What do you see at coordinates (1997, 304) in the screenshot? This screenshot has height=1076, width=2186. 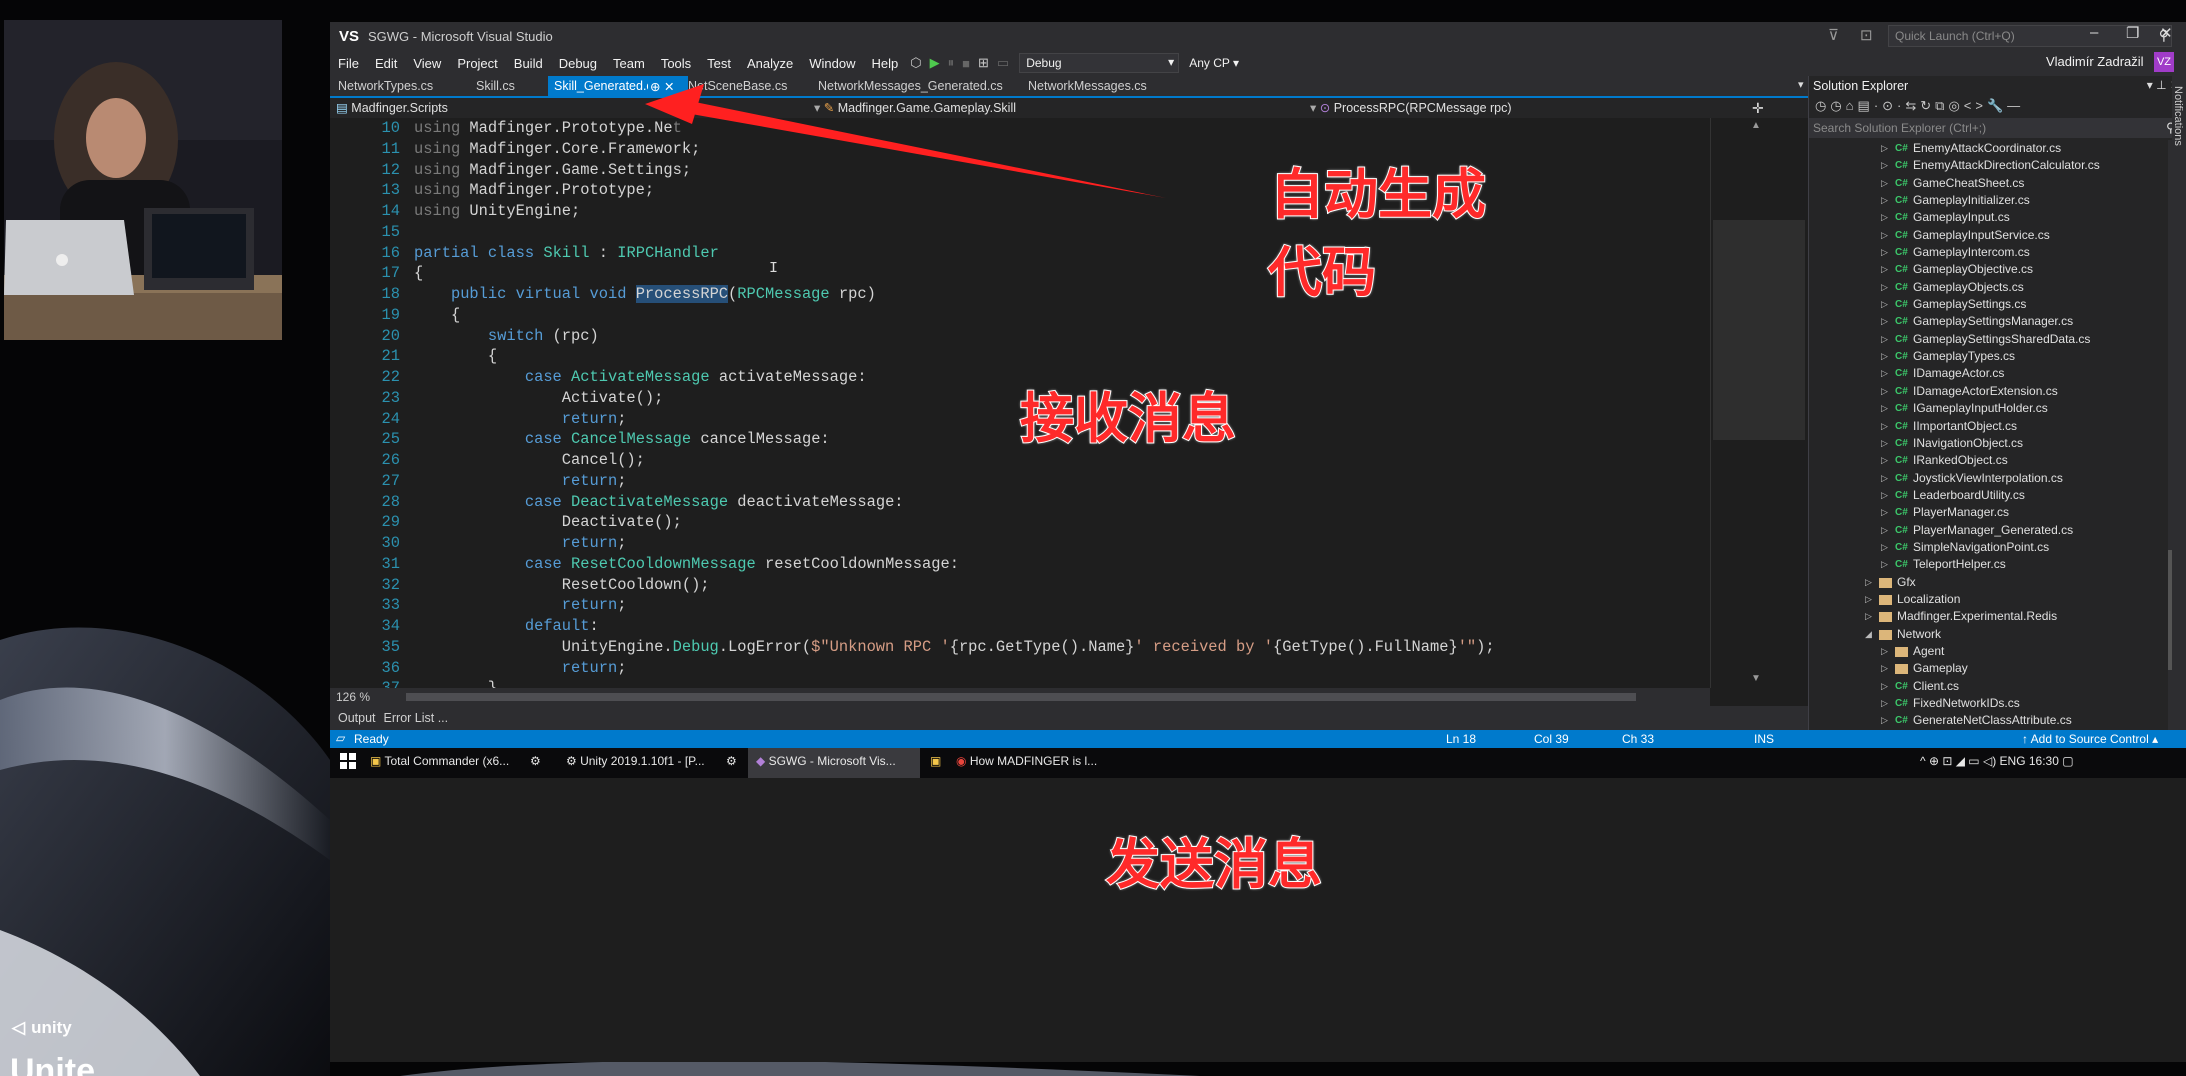 I see `solution-file-item: ▷ C# GameplaySettings.cs` at bounding box center [1997, 304].